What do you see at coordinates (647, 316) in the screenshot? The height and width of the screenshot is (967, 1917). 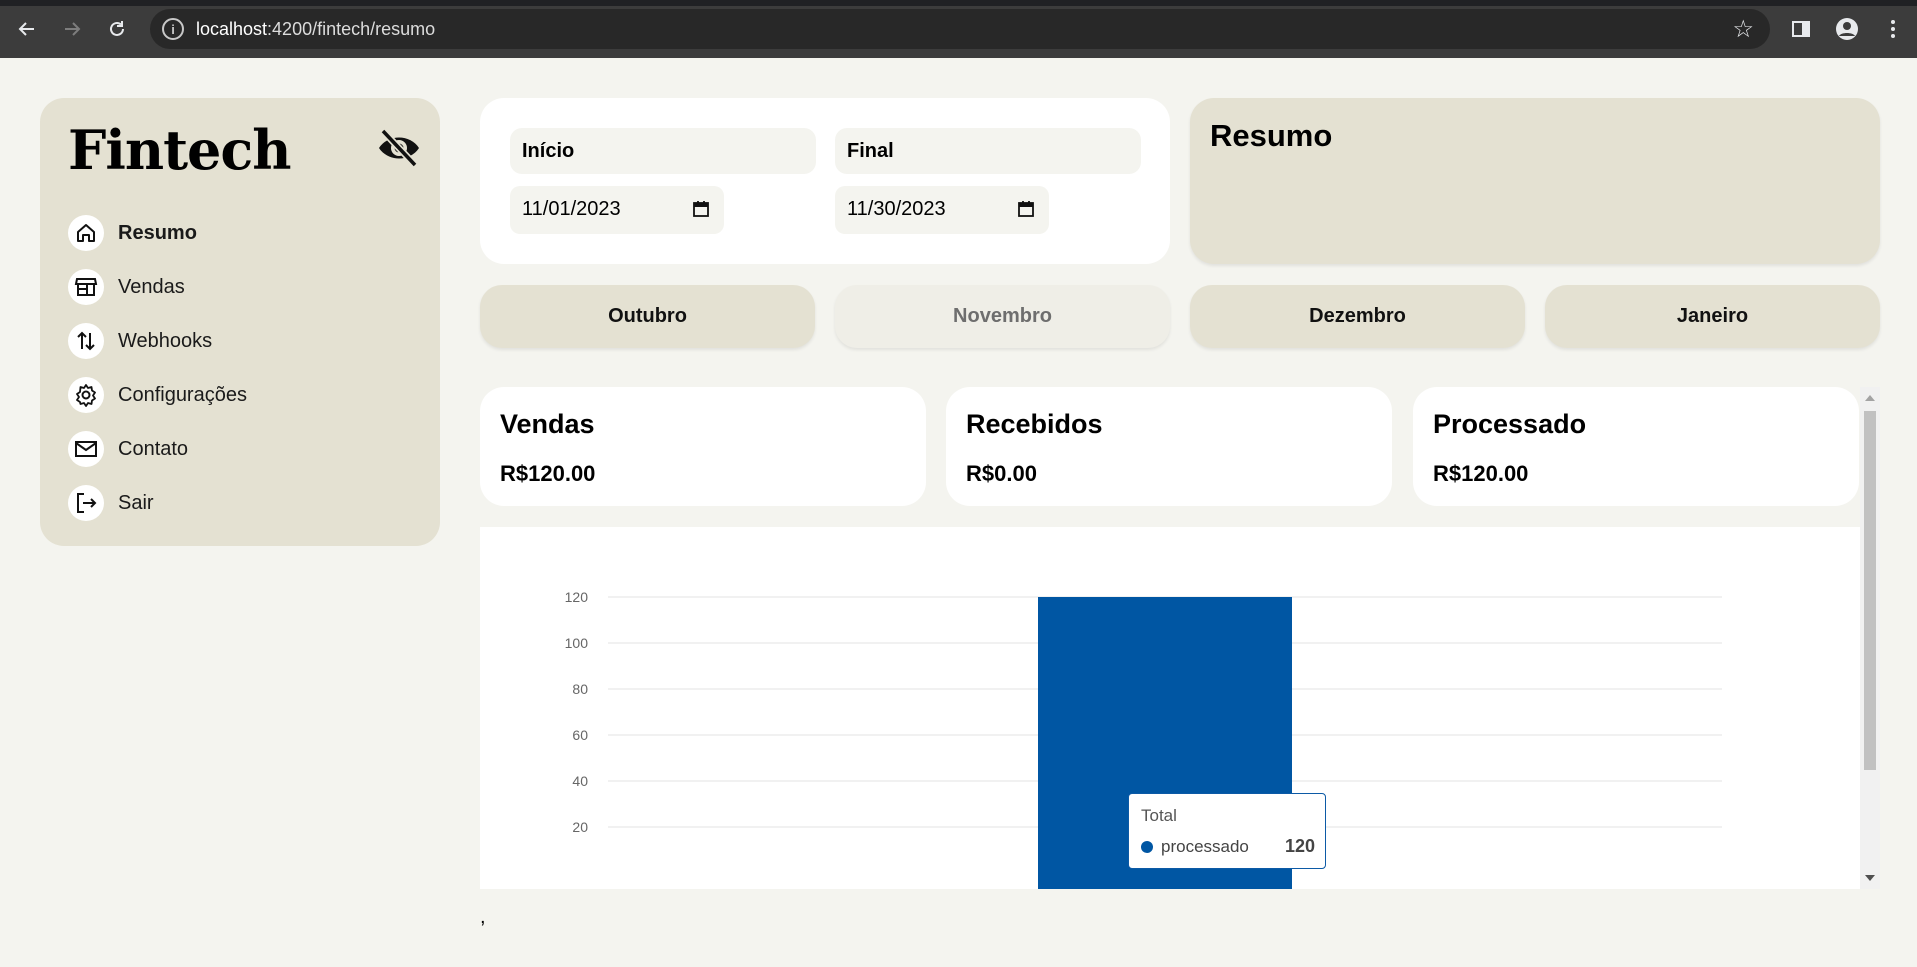 I see `month-button-outubro: Outubro` at bounding box center [647, 316].